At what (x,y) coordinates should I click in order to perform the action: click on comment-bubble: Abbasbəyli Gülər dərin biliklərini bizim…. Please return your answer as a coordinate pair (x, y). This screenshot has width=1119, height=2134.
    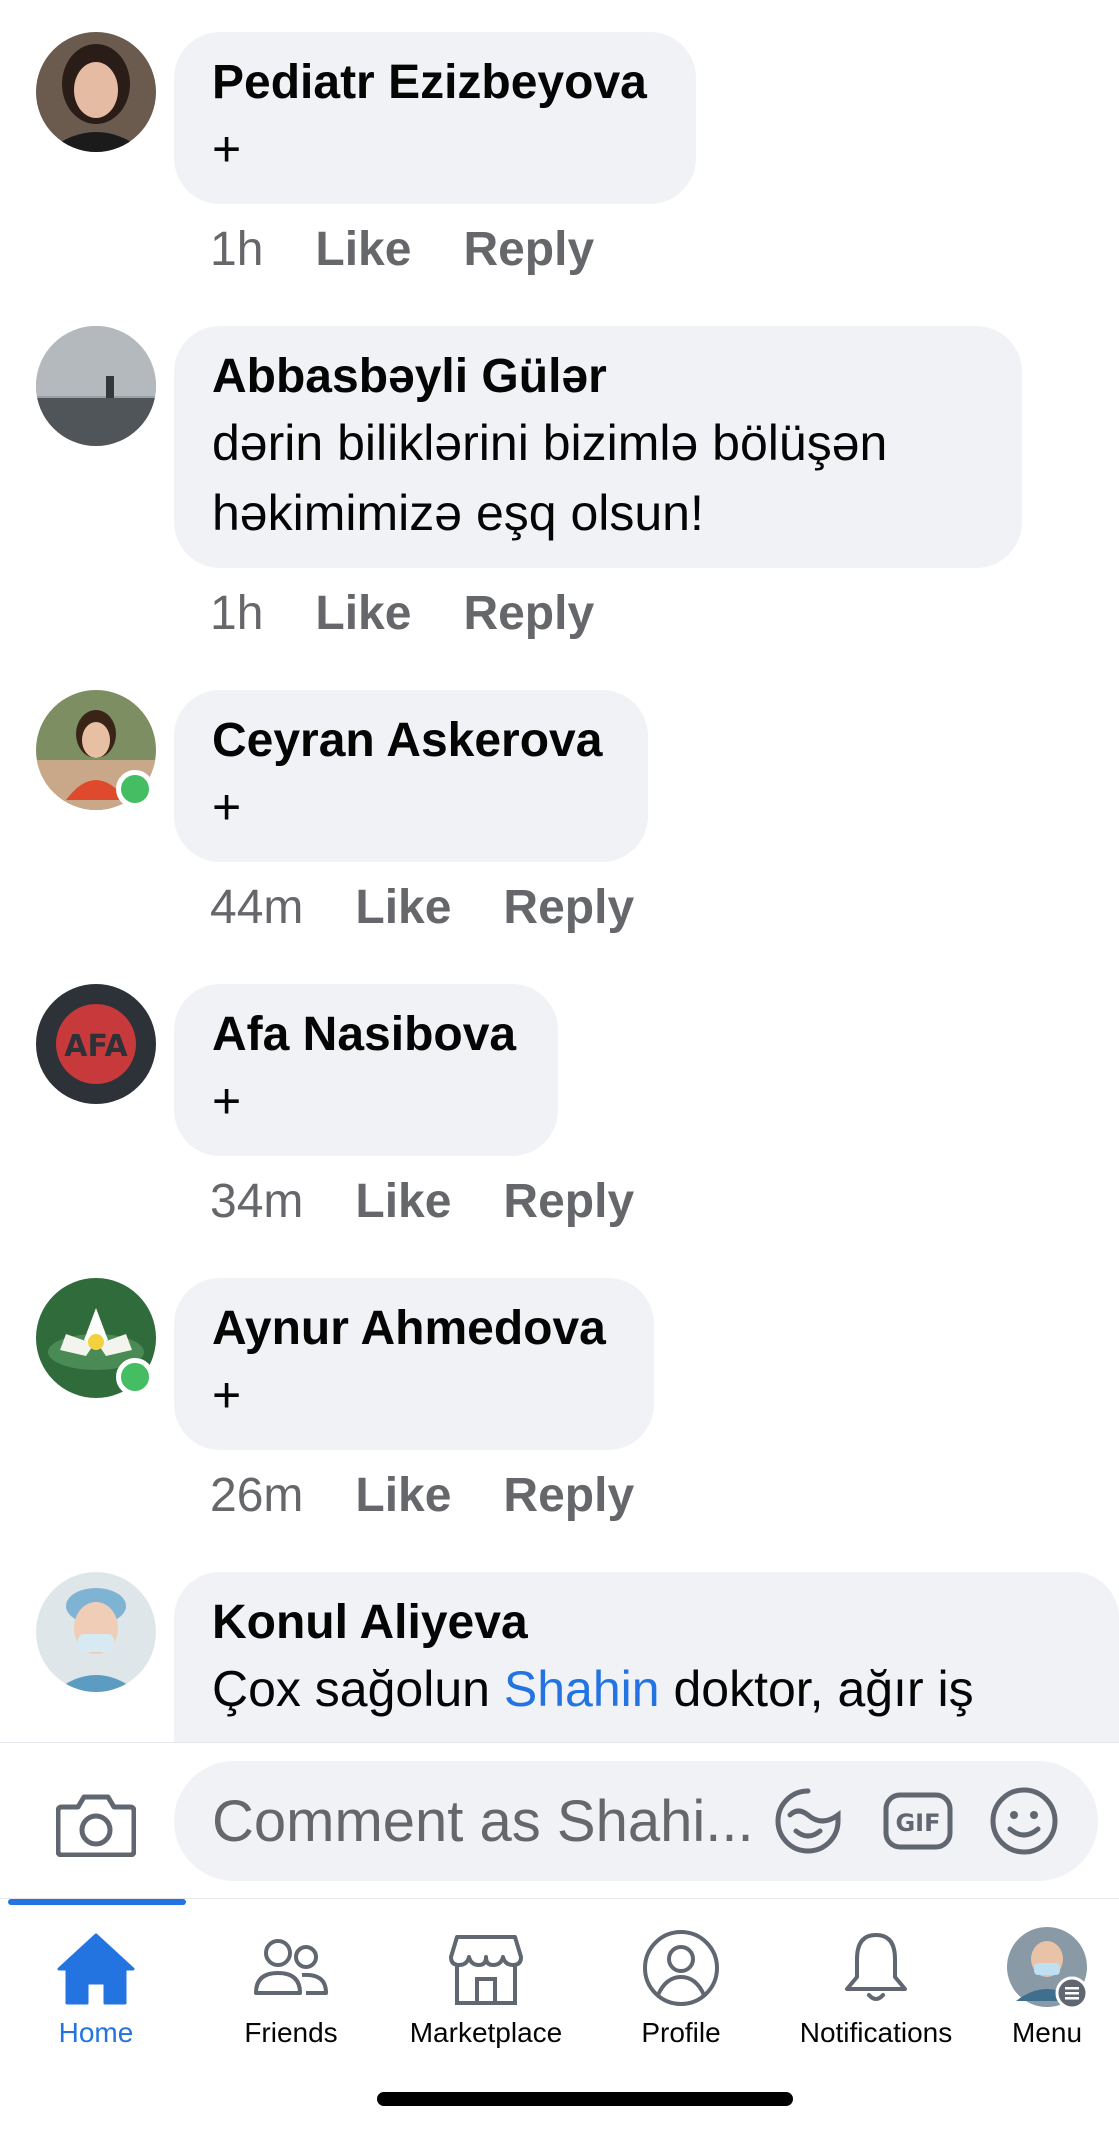
    Looking at the image, I should click on (598, 447).